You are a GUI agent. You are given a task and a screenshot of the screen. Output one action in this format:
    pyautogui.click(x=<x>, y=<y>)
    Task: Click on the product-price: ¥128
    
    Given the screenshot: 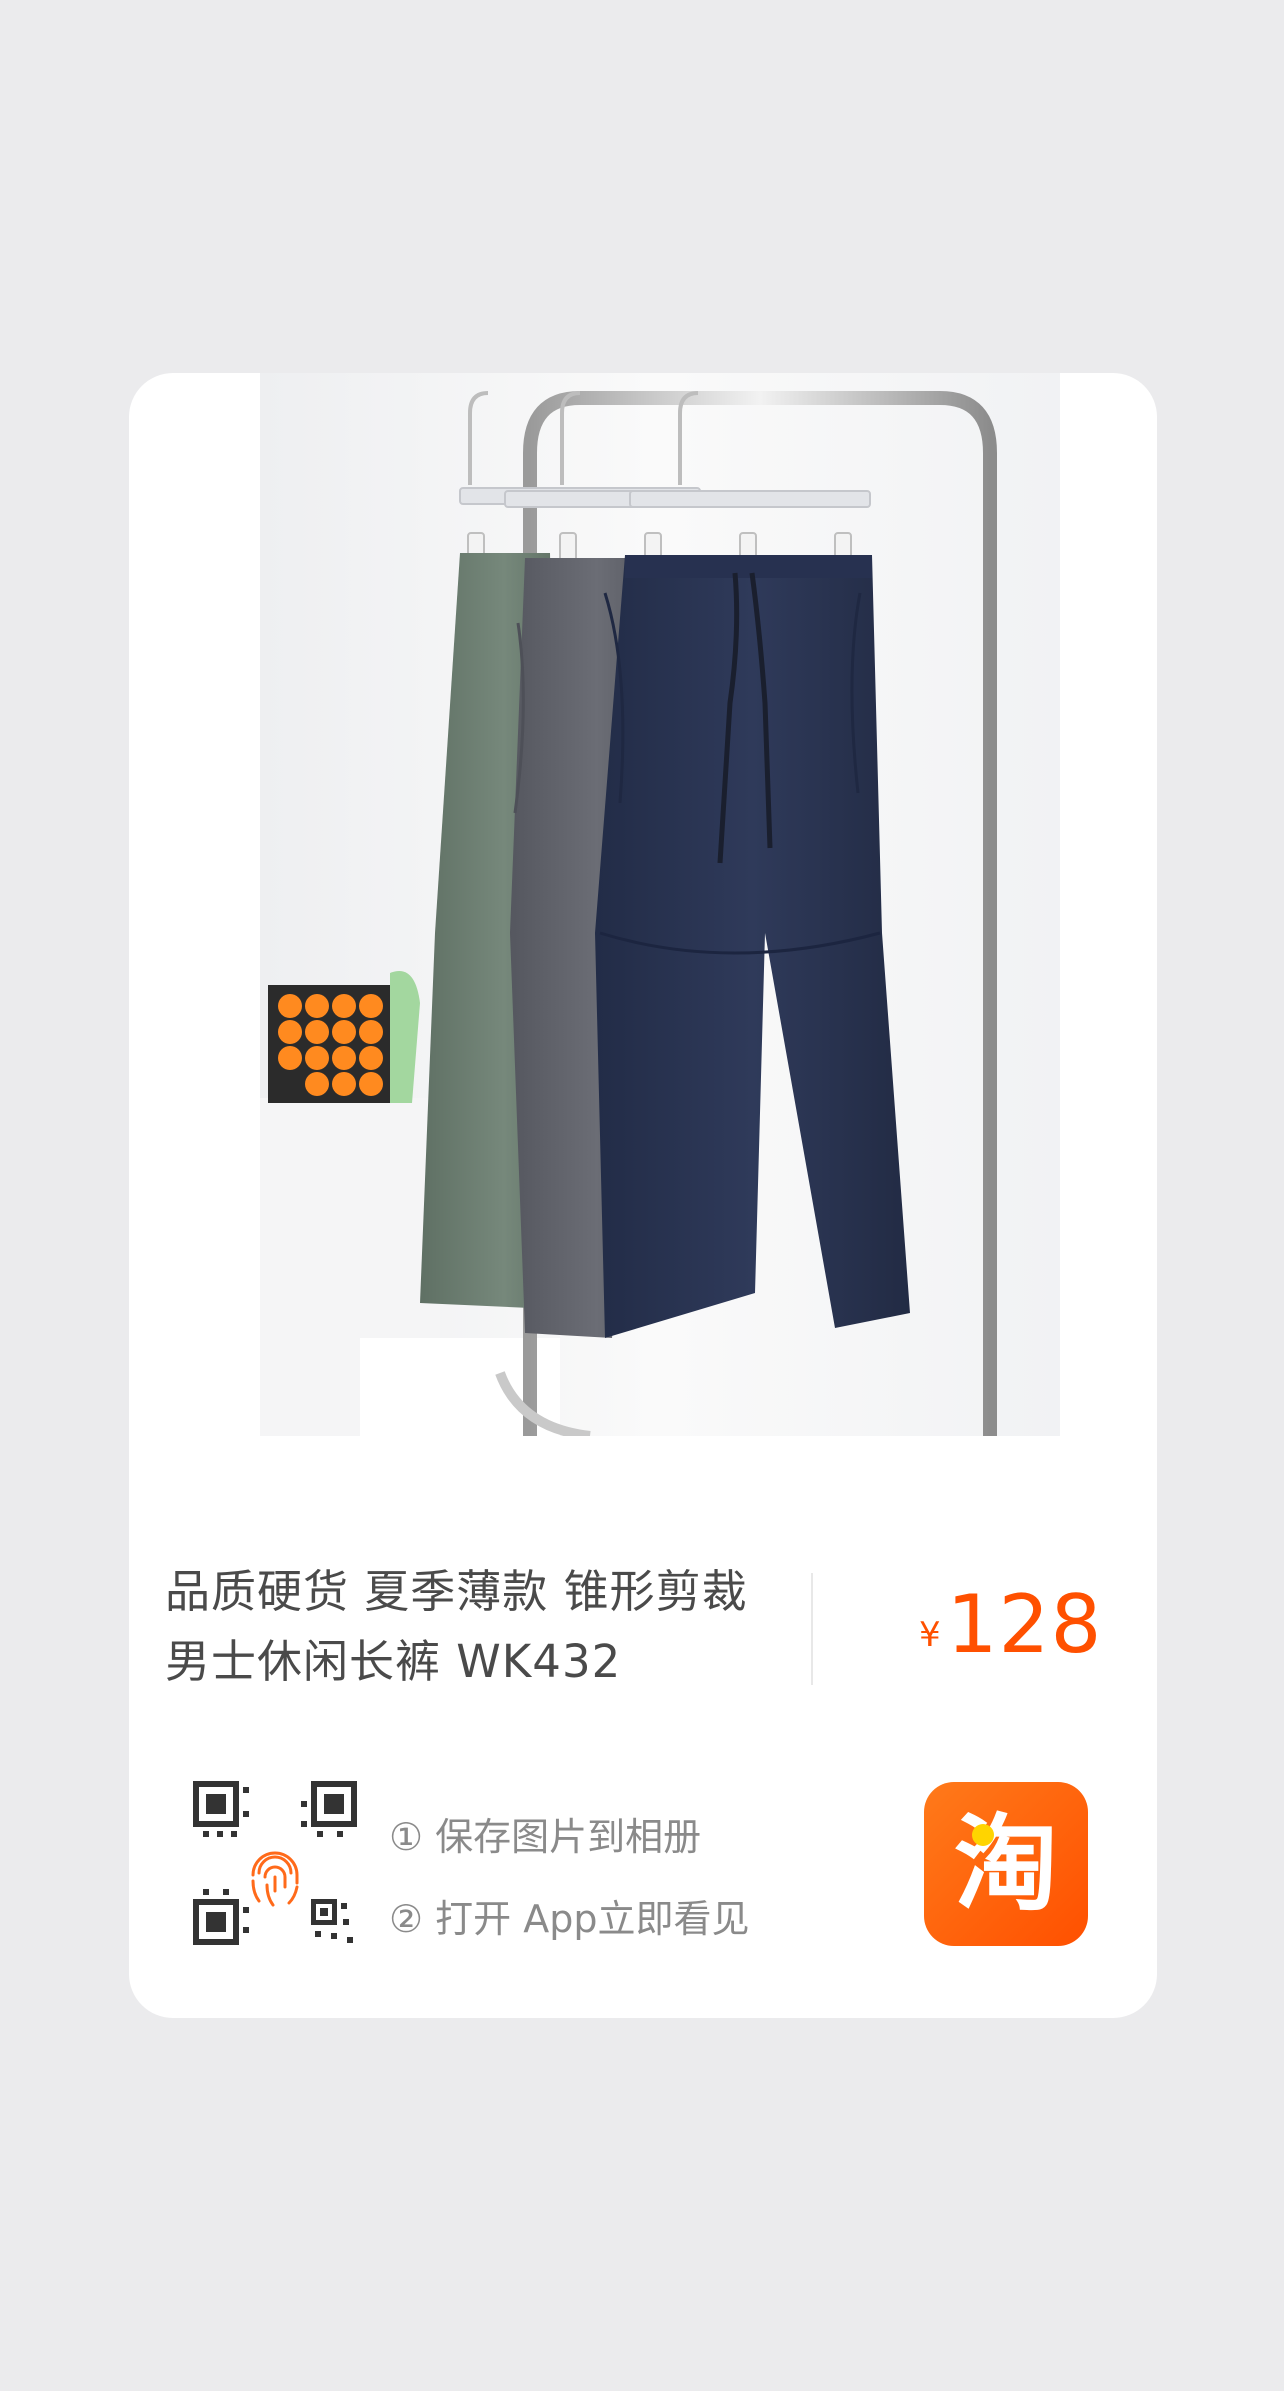 What is the action you would take?
    pyautogui.click(x=1010, y=1624)
    